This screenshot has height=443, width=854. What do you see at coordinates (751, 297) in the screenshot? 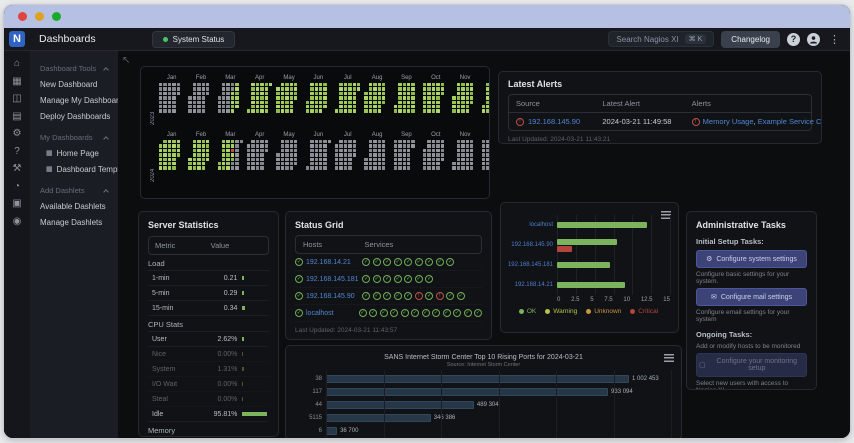
I see `admin-button-mail: ✉ Configure mail settings` at bounding box center [751, 297].